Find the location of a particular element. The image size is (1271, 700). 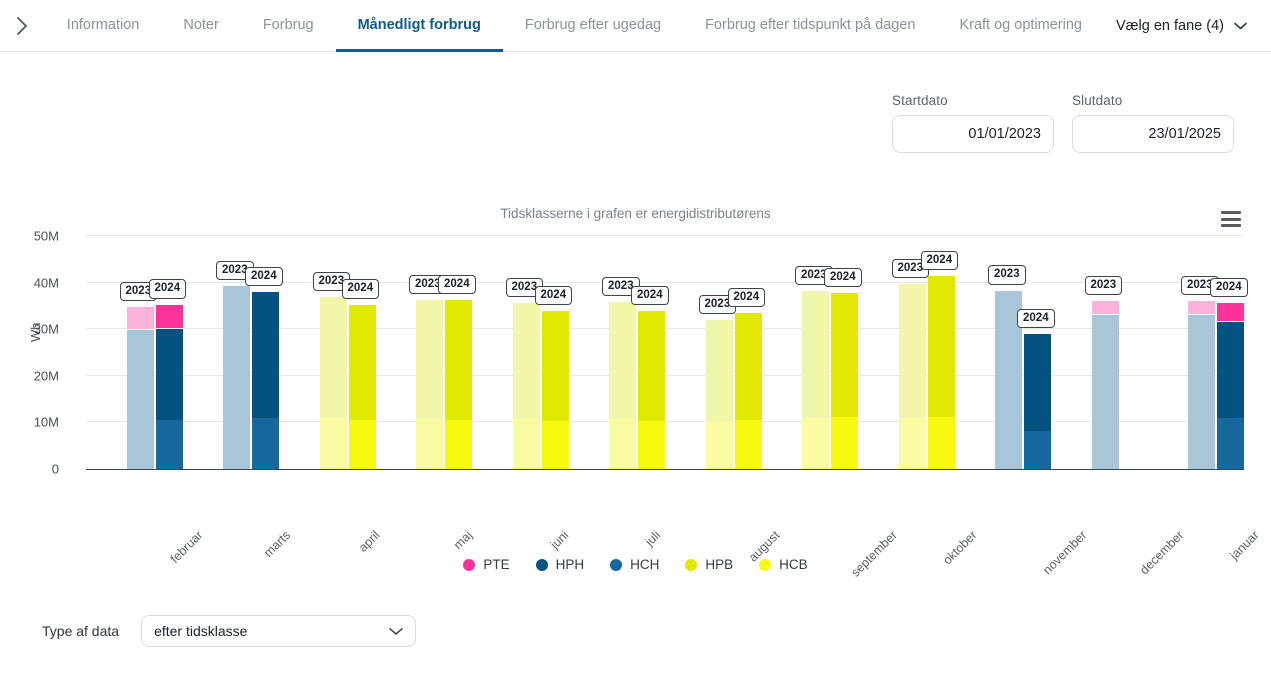

end-date-field: Slutdato 23/01/2025 is located at coordinates (1153, 123).